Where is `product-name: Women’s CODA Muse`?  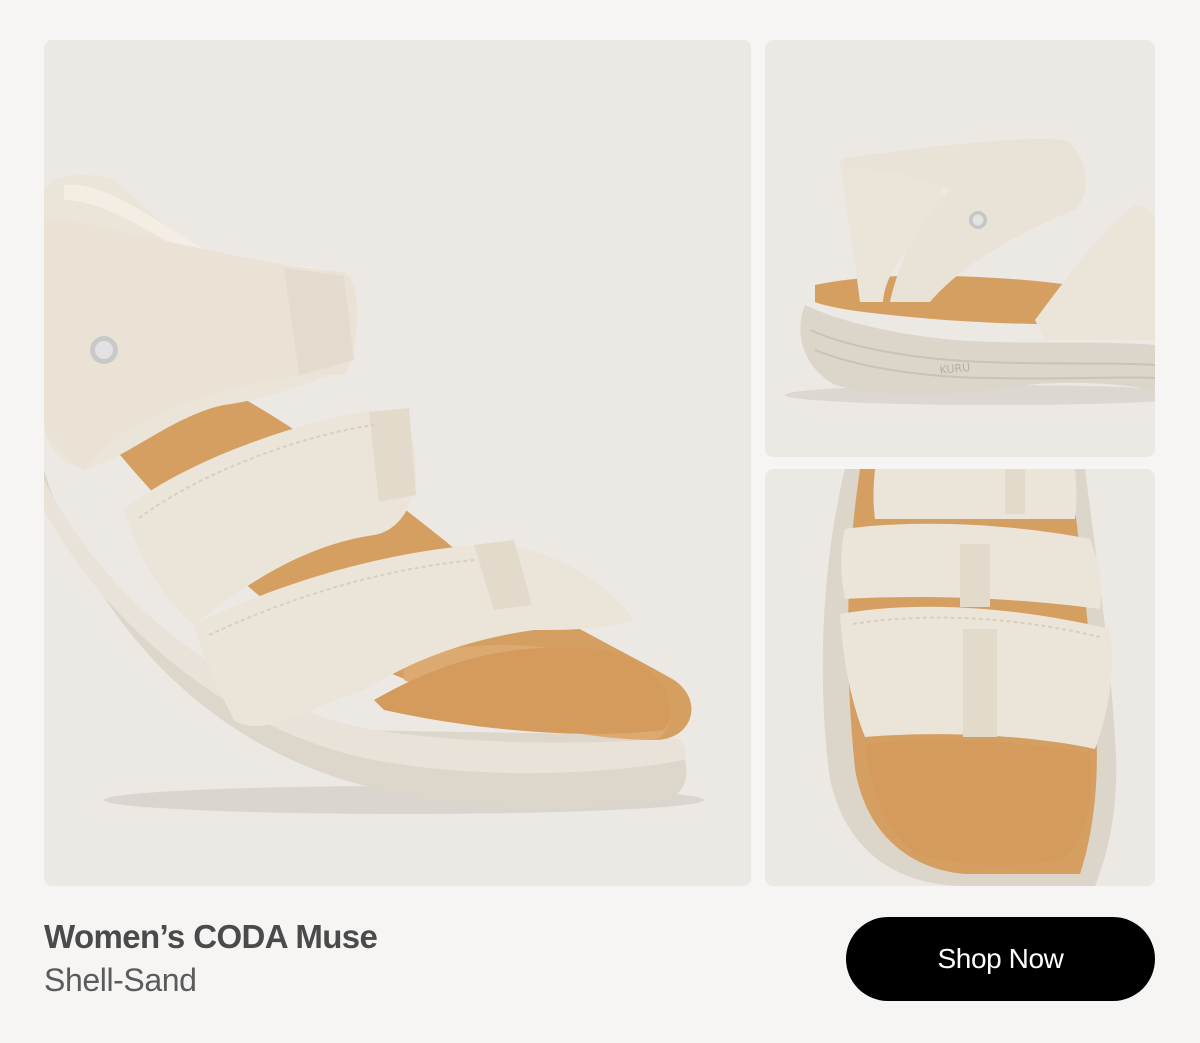 product-name: Women’s CODA Muse is located at coordinates (211, 936).